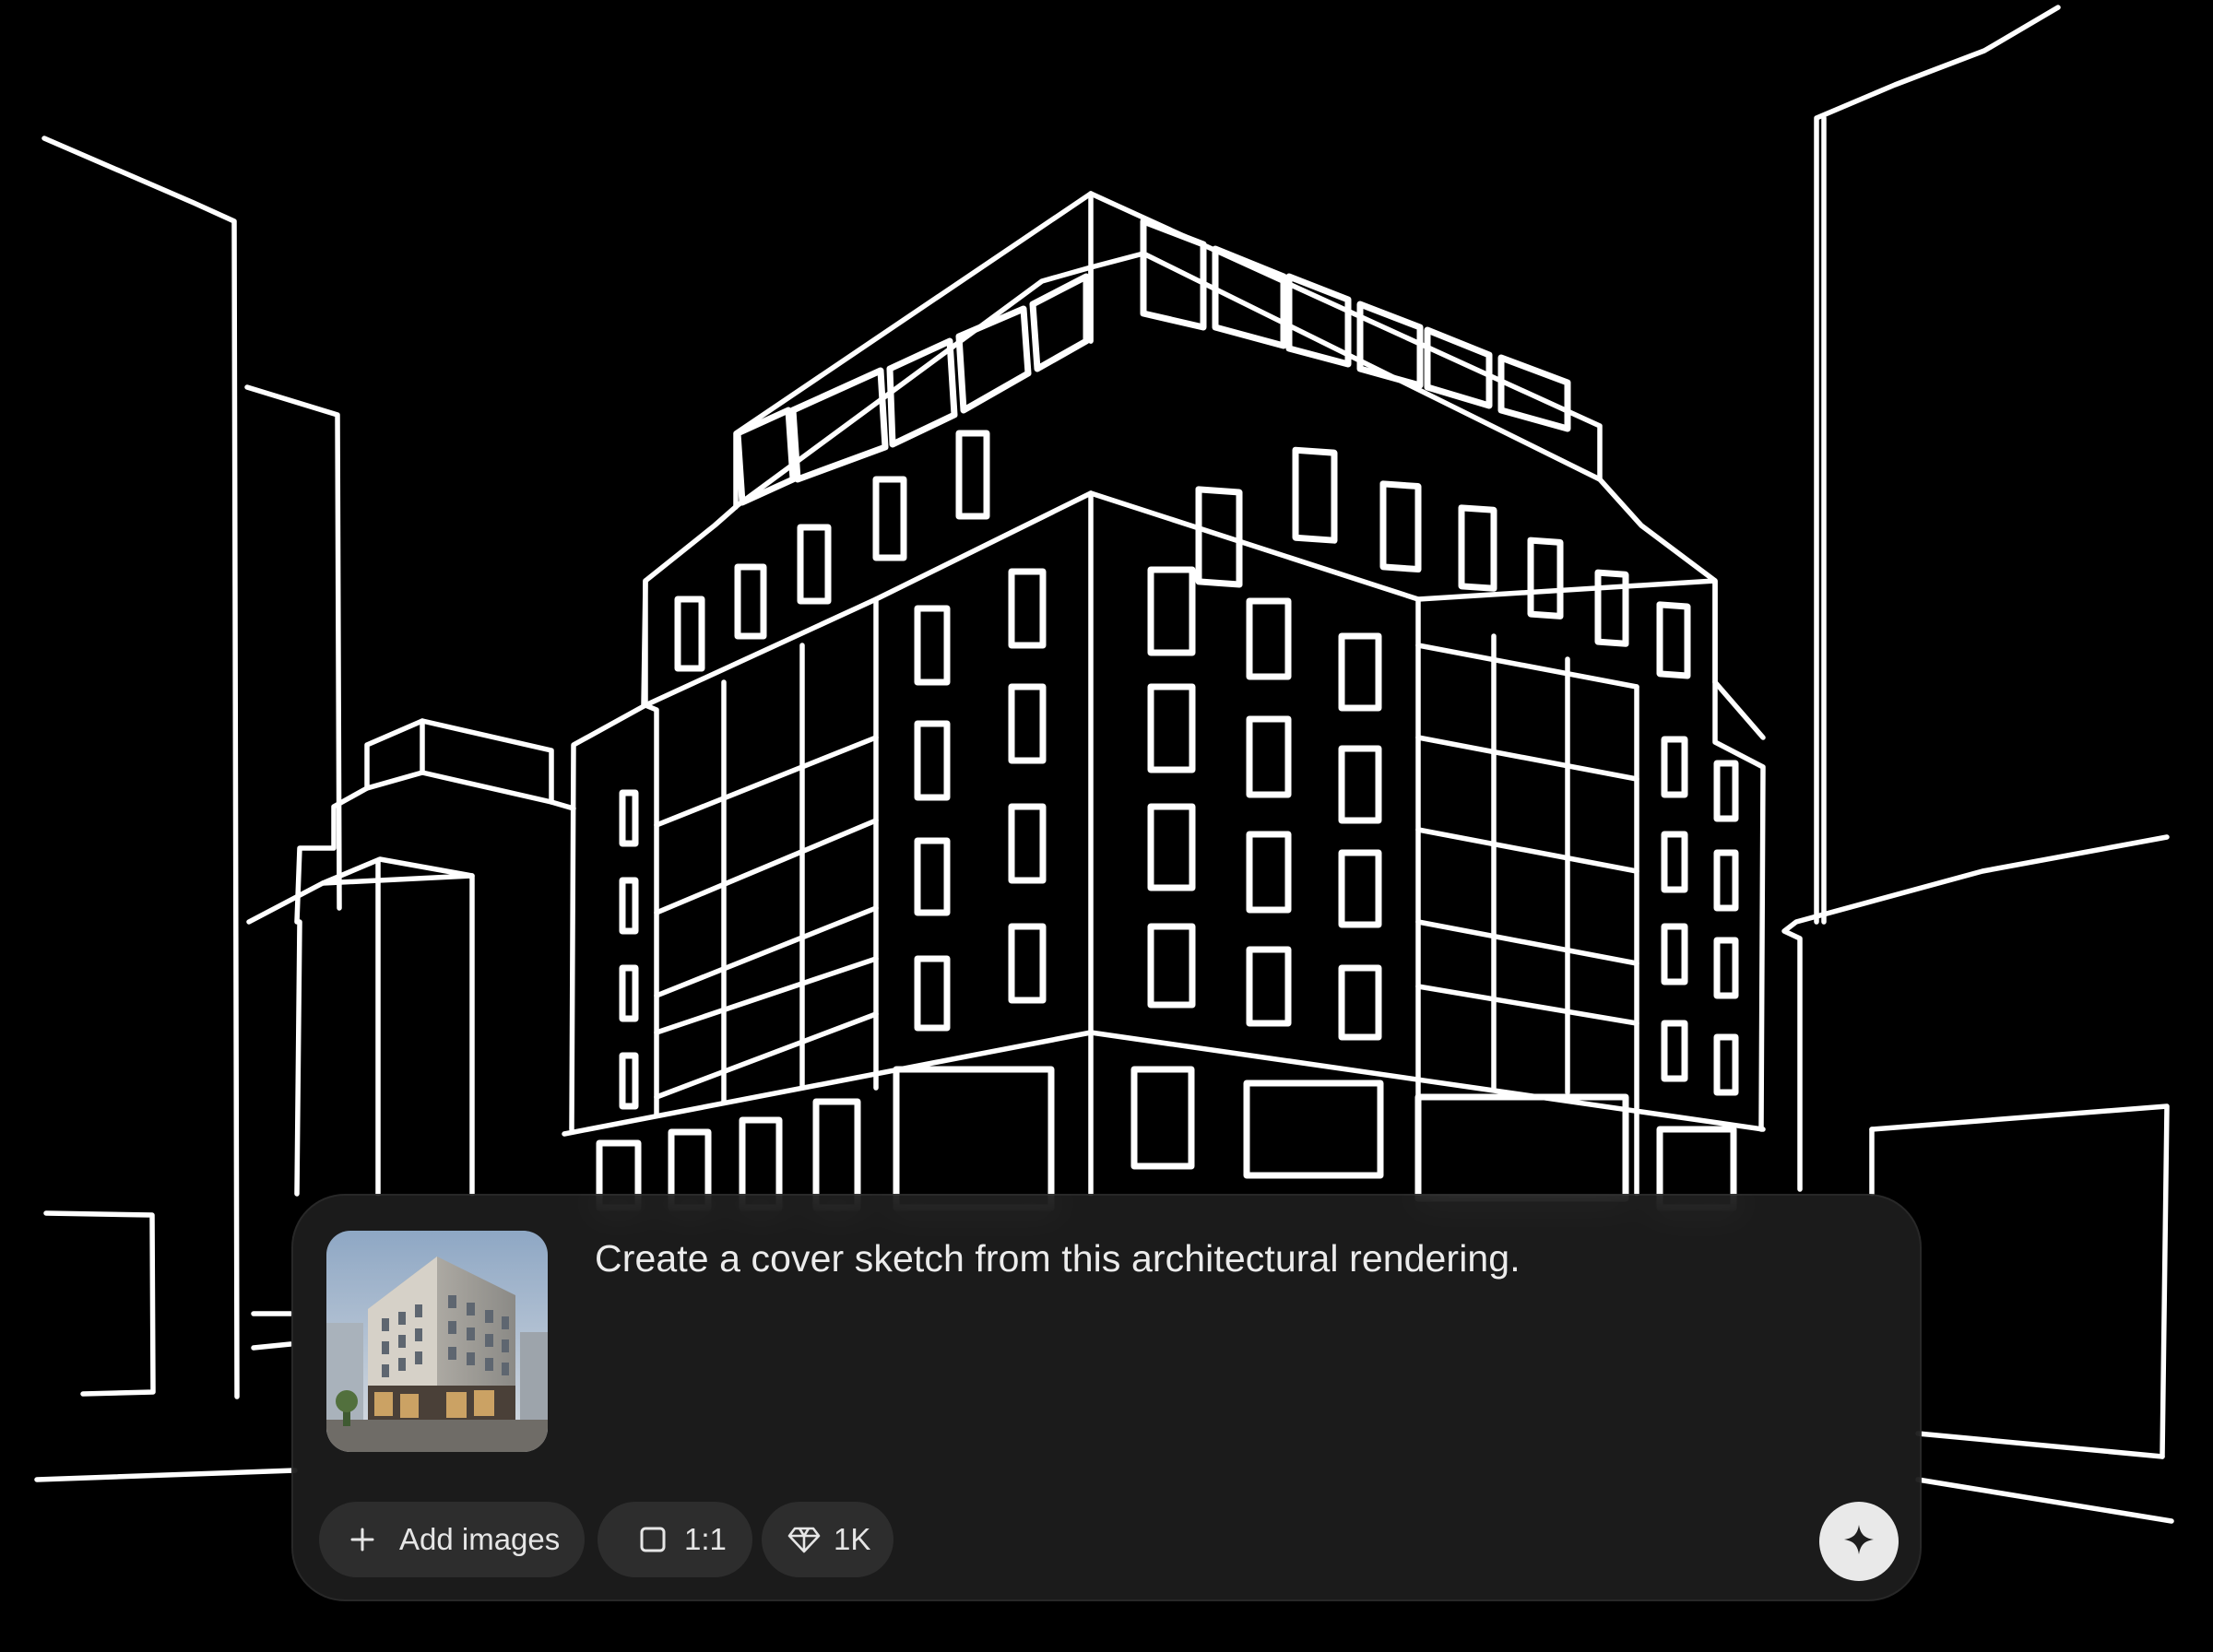 This screenshot has height=1652, width=2213. I want to click on add-images-button: Add images, so click(452, 1539).